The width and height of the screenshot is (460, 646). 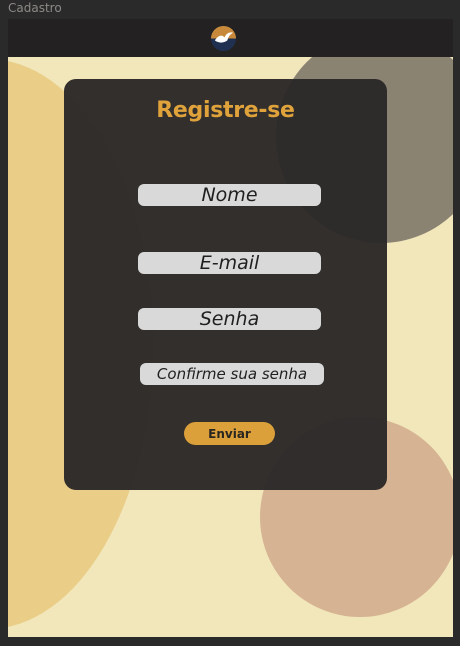 I want to click on frame-label: Cadastro, so click(x=35, y=8).